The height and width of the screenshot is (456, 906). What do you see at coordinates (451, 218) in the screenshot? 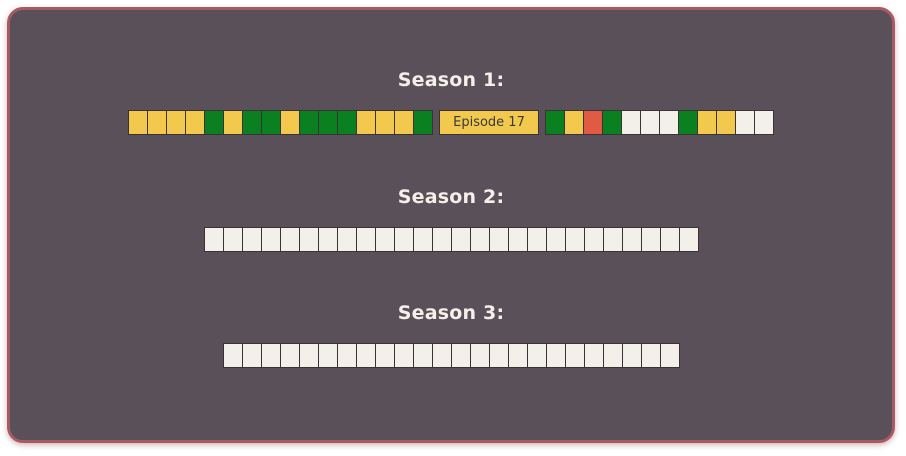
I see `season-2: Season 2:` at bounding box center [451, 218].